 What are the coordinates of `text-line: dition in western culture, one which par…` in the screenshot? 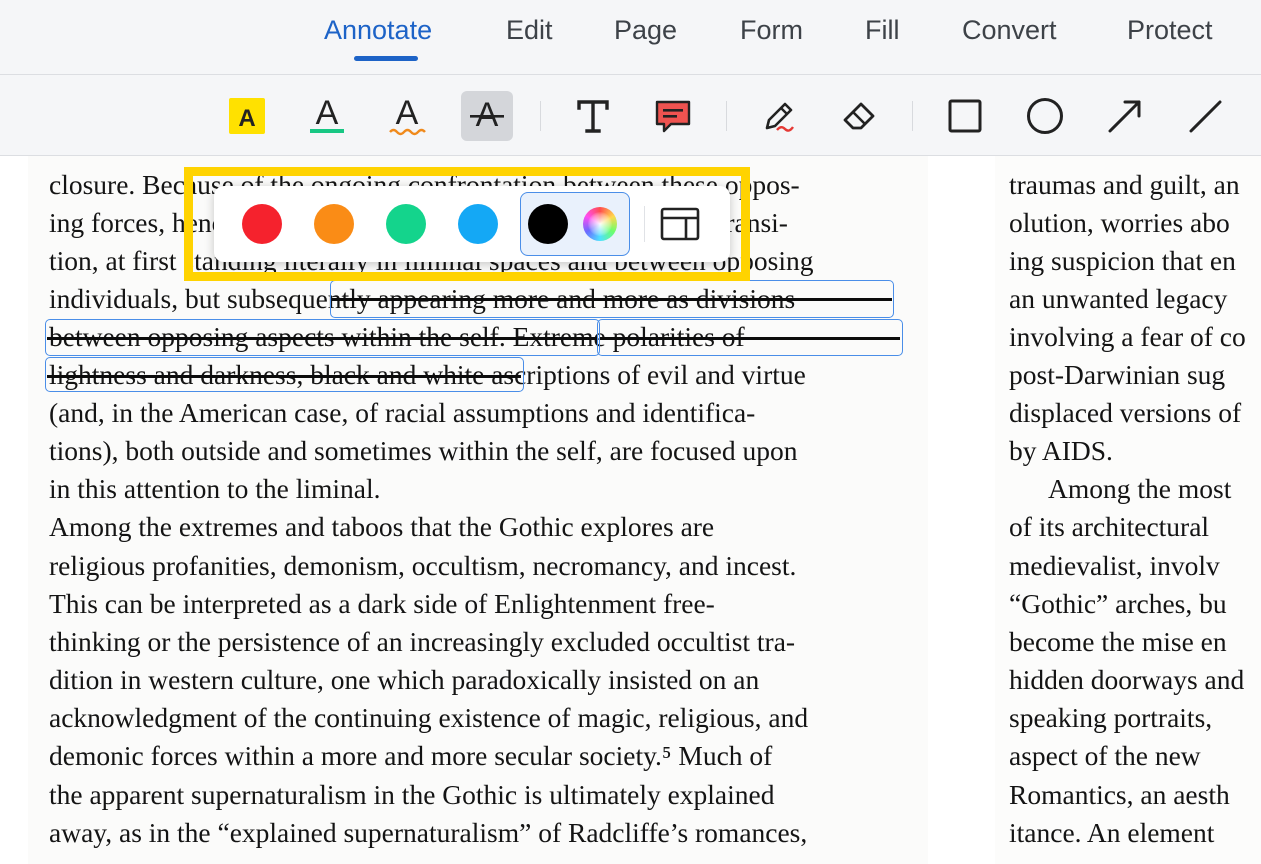 It's located at (404, 680).